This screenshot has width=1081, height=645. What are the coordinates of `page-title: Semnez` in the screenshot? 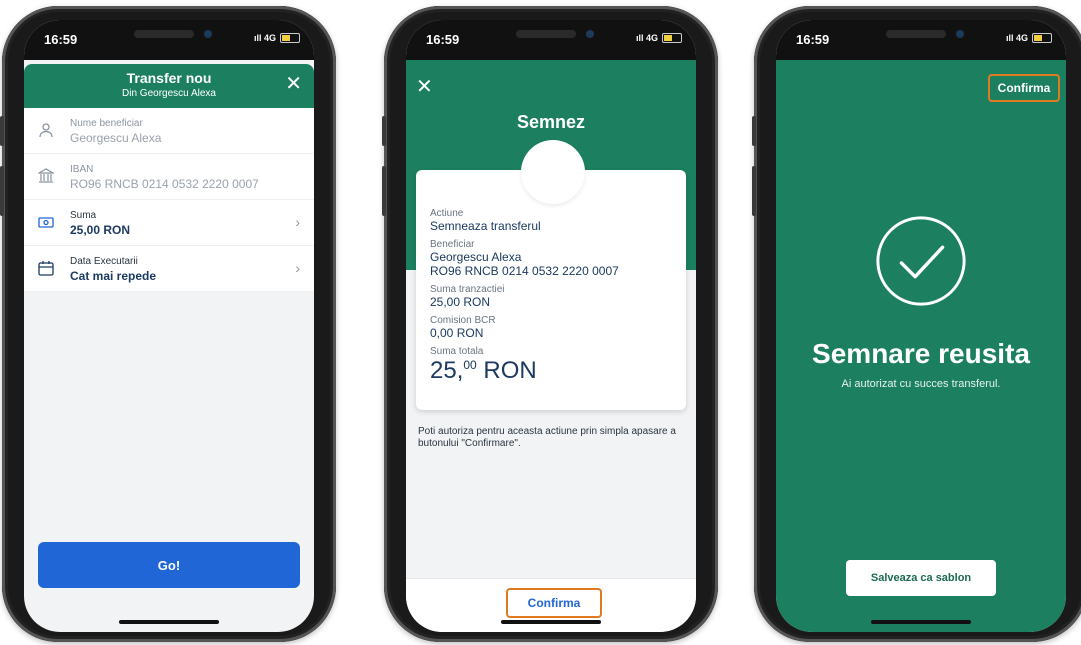 It's located at (551, 122).